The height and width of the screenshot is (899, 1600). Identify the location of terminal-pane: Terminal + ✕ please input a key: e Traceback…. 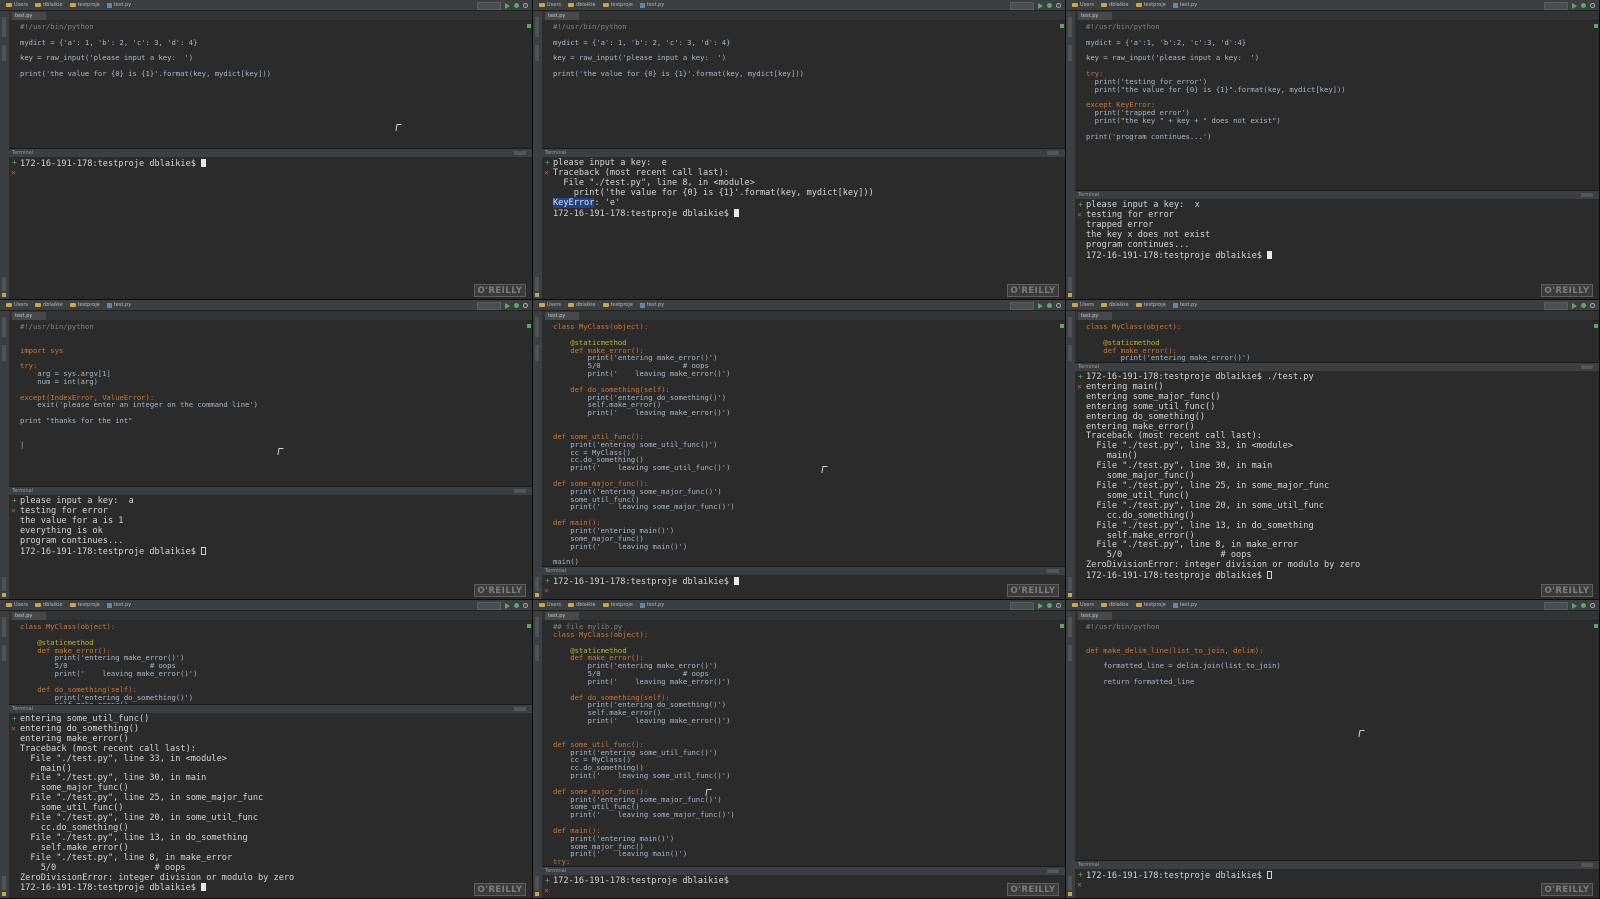
(803, 223).